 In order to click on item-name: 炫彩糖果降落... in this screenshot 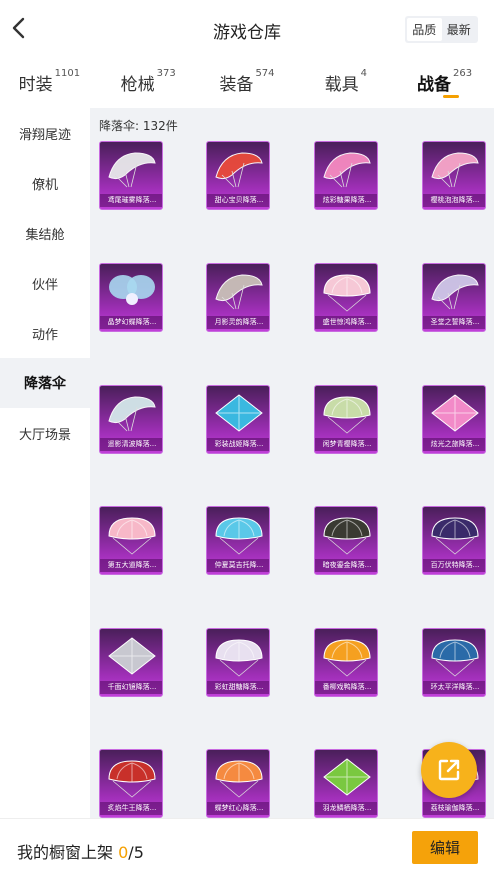, I will do `click(346, 200)`.